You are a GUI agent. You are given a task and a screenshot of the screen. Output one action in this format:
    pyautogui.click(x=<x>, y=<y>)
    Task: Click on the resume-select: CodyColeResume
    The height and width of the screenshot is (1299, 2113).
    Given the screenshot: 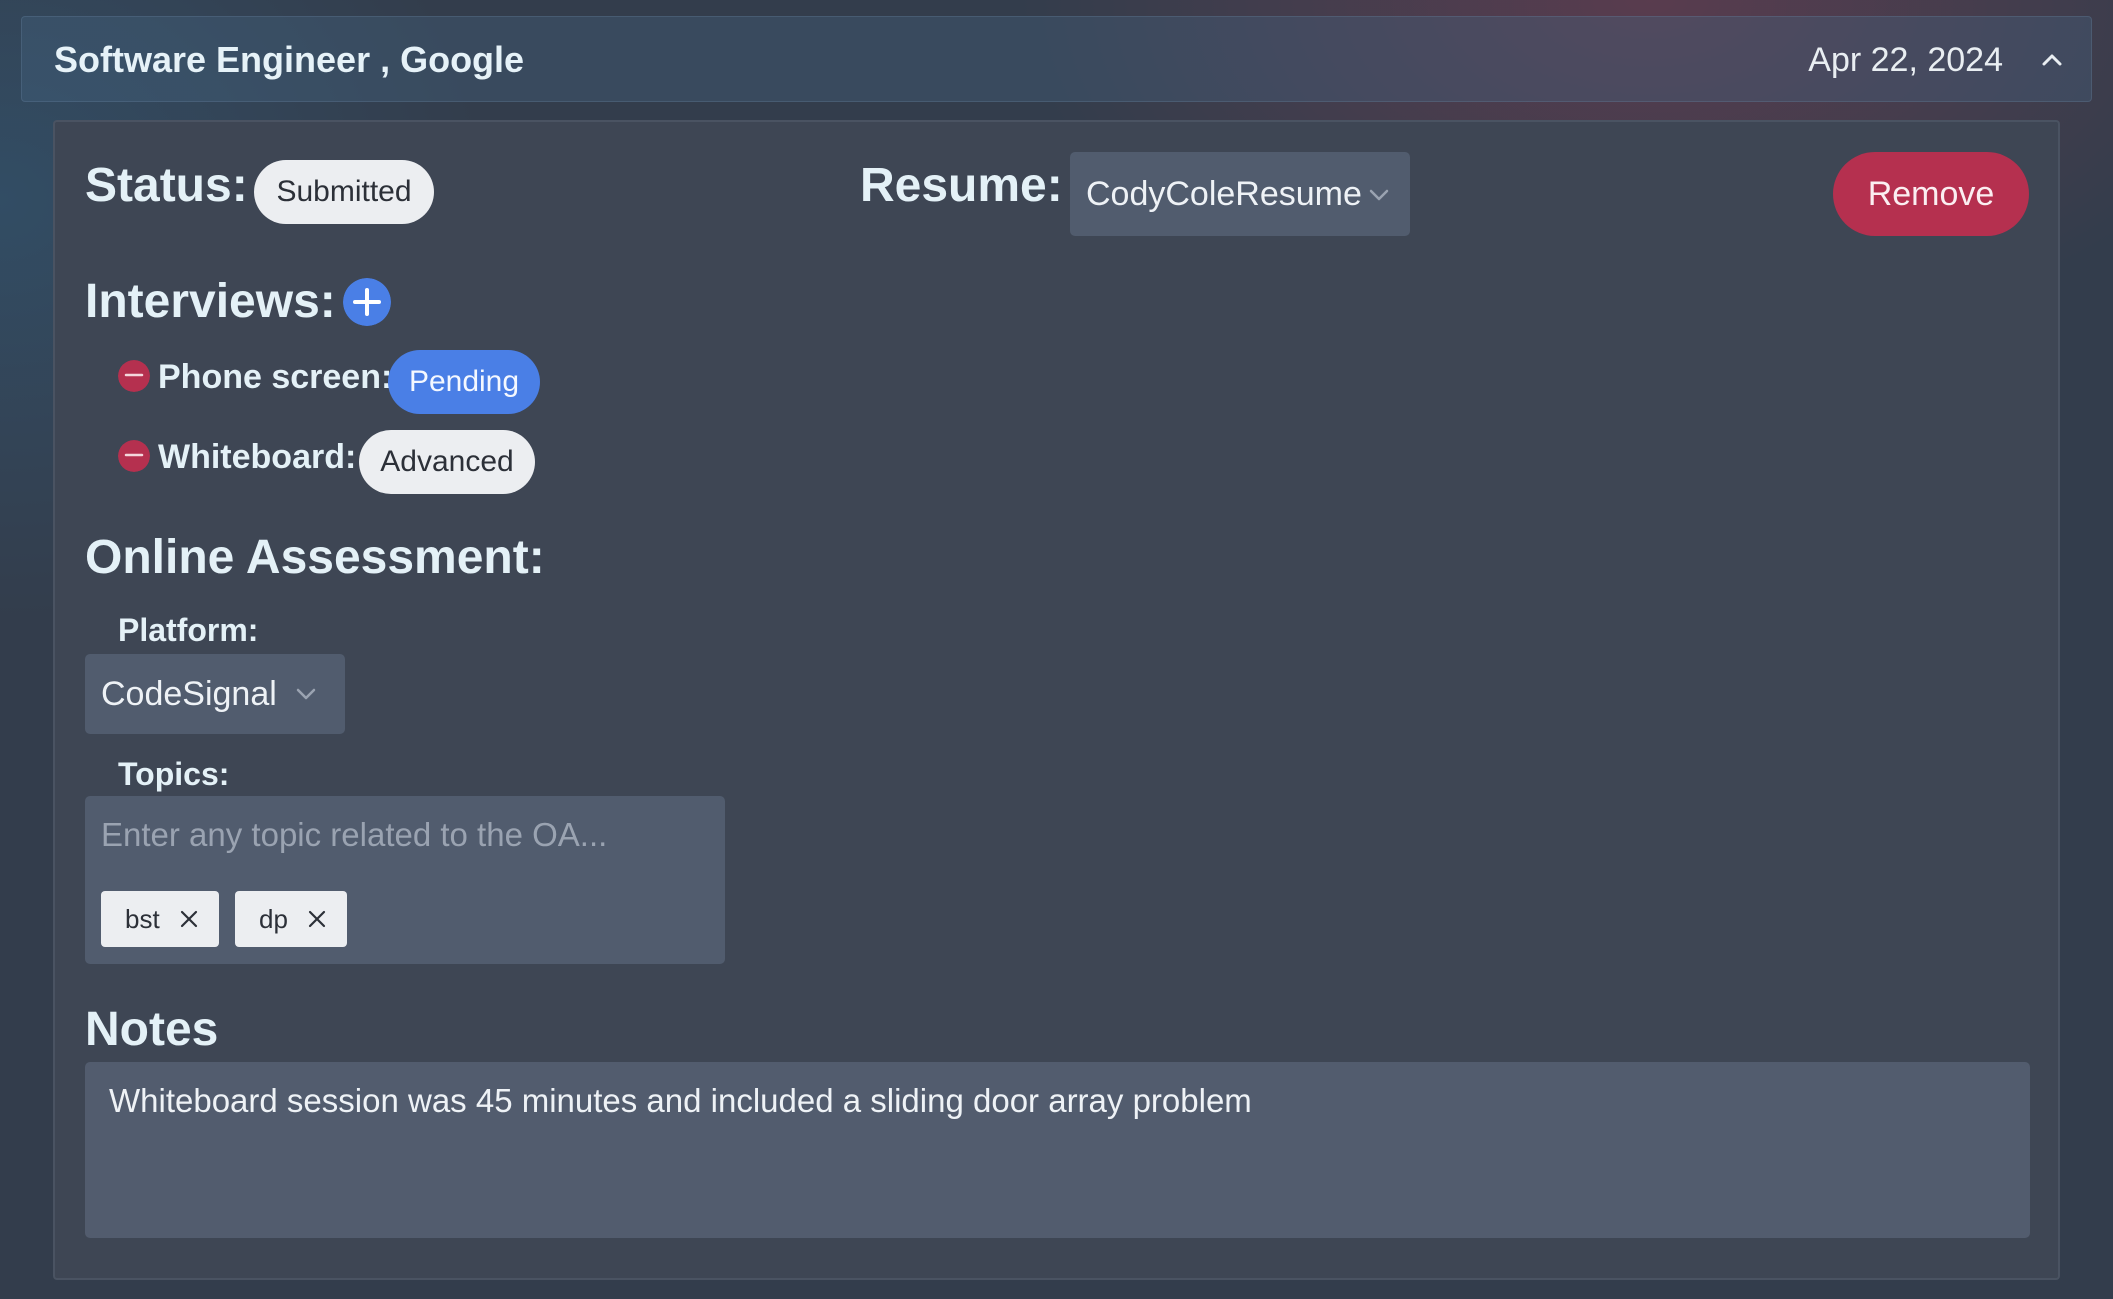 What is the action you would take?
    pyautogui.click(x=1240, y=194)
    